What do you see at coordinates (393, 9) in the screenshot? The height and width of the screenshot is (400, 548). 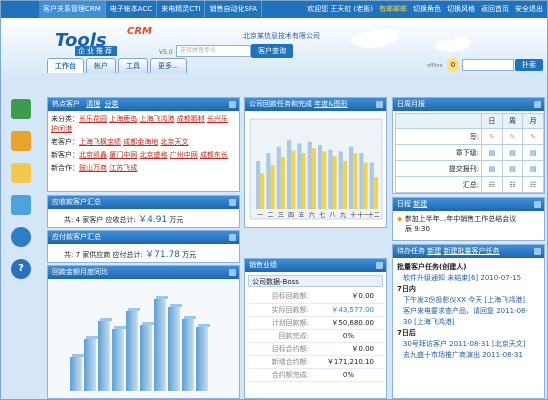 I see `unread-mail: 有邮邮邮` at bounding box center [393, 9].